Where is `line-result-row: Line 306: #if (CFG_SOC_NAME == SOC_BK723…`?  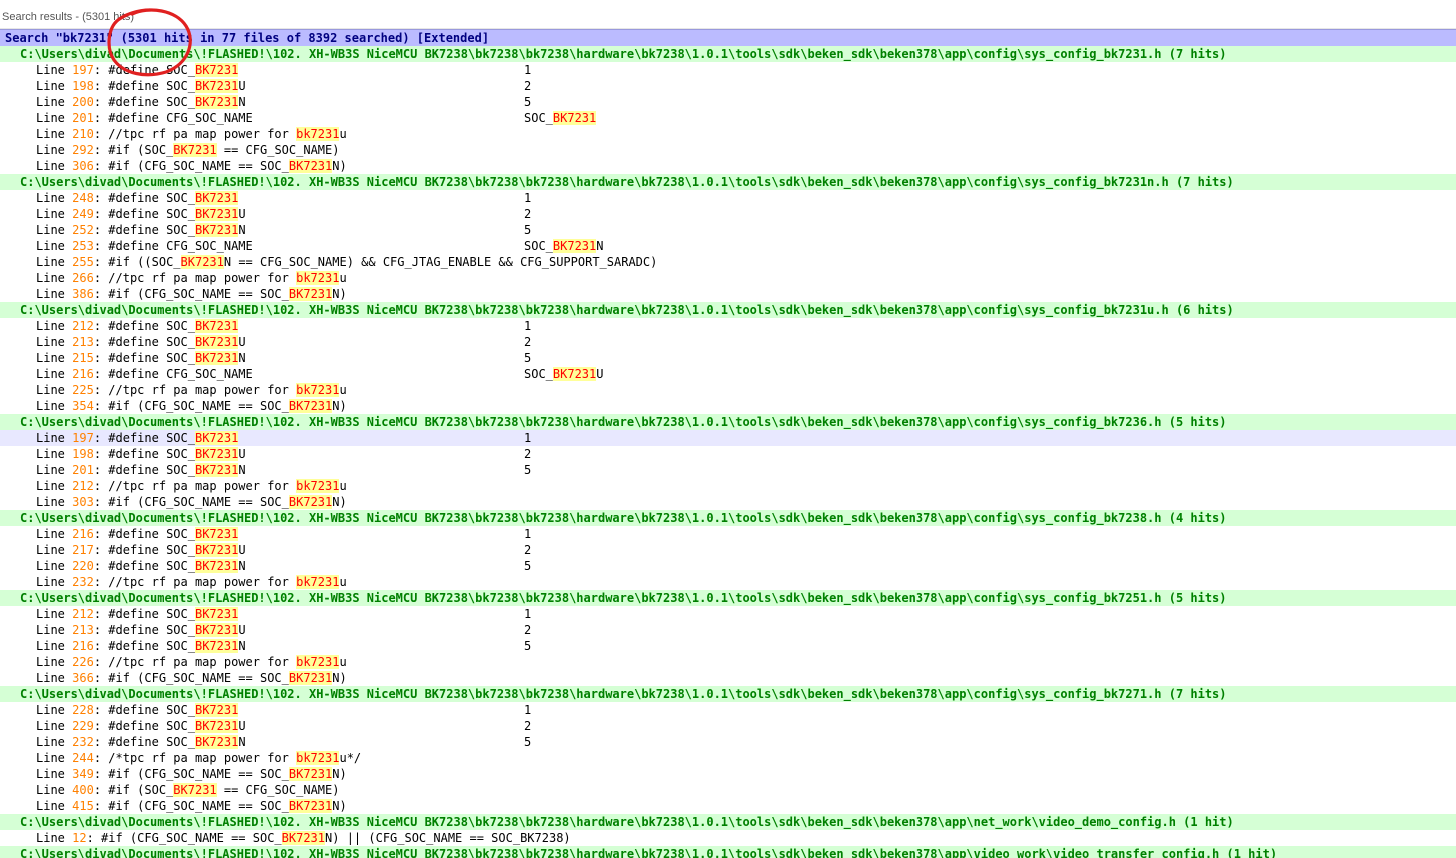
line-result-row: Line 306: #if (CFG_SOC_NAME == SOC_BK723… is located at coordinates (728, 166).